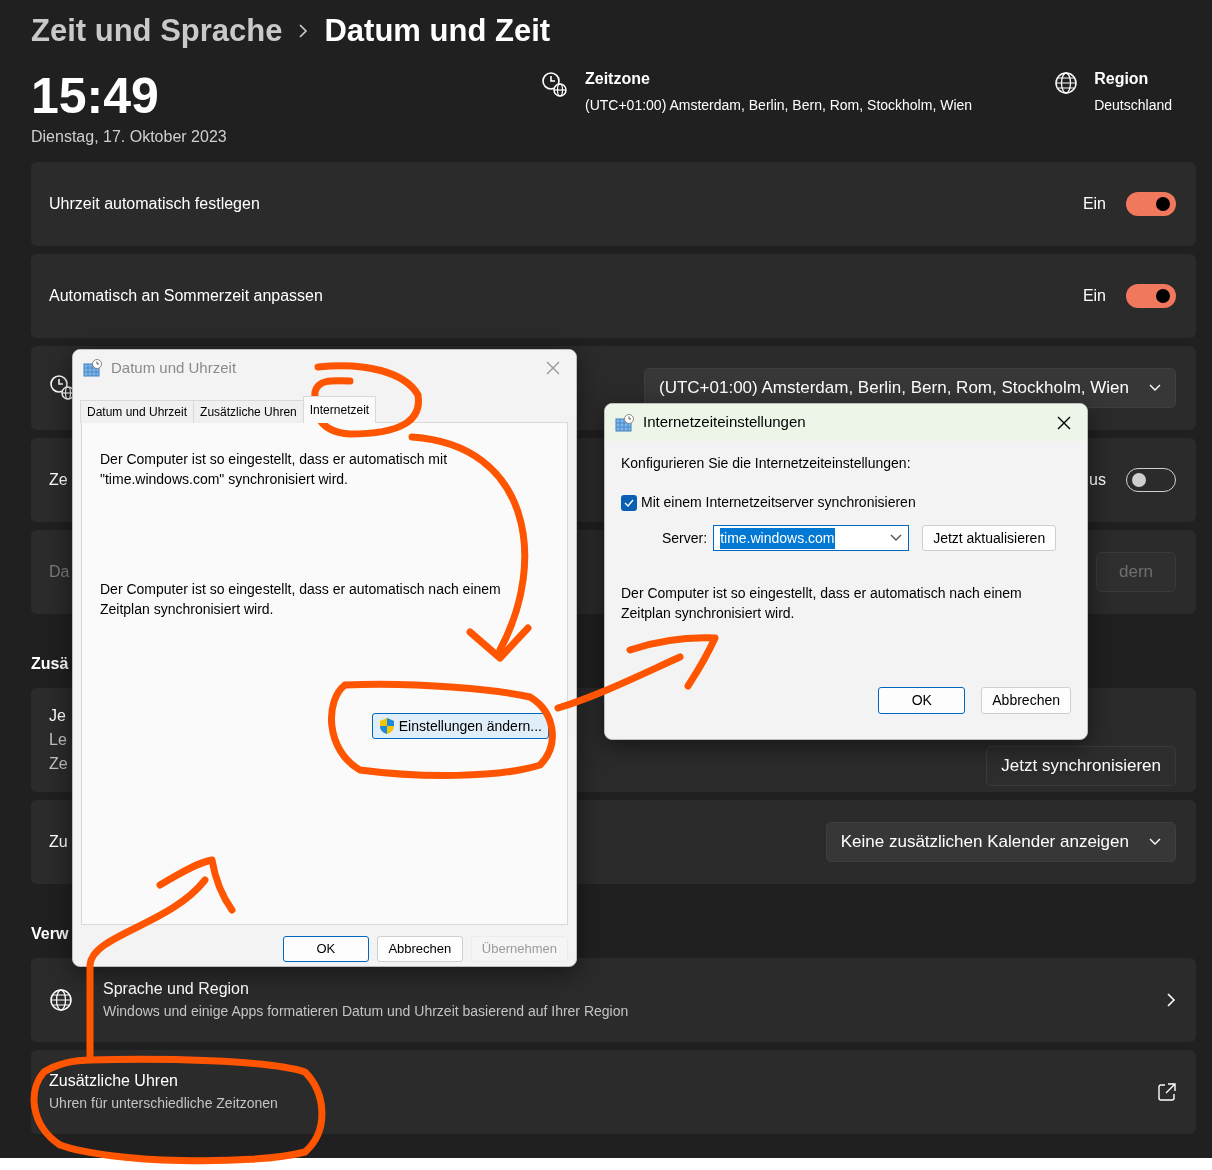 This screenshot has height=1170, width=1212. What do you see at coordinates (154, 203) in the screenshot?
I see `setting-label: Uhrzeit automatisch festlegen` at bounding box center [154, 203].